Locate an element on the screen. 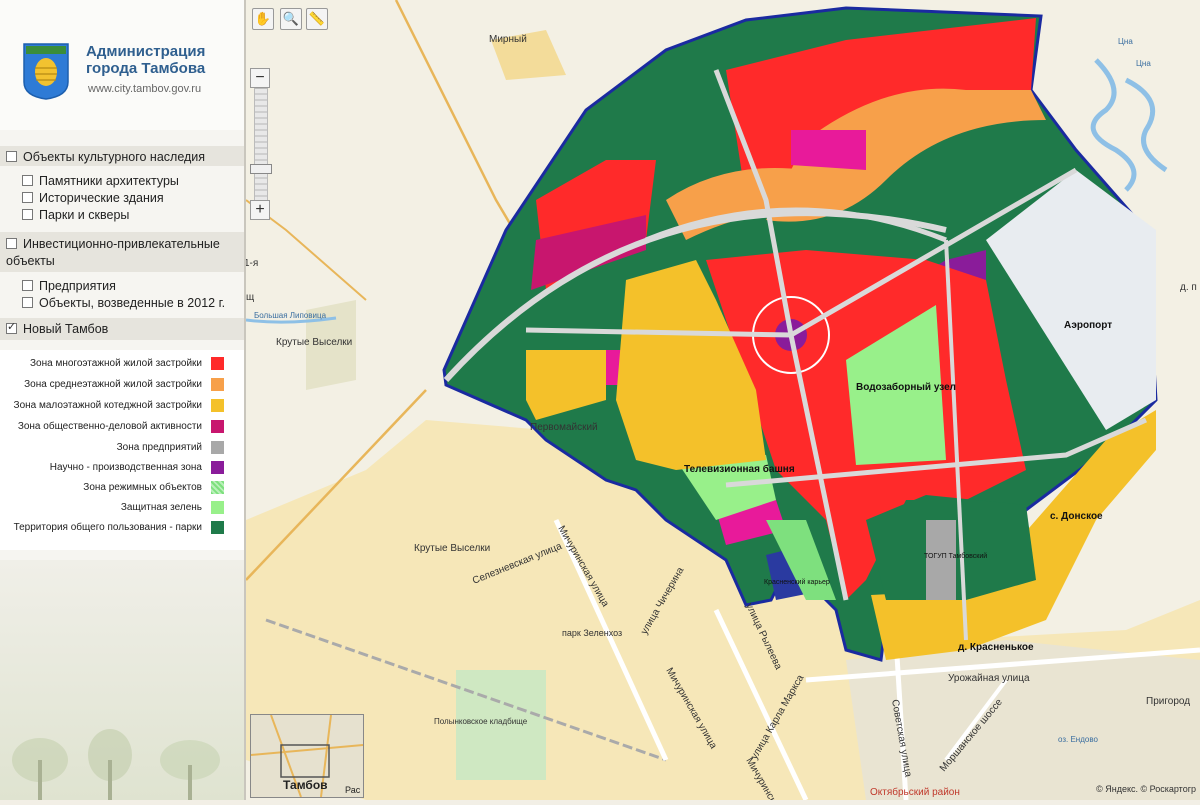  label-prigorodny: Пригород is located at coordinates (1168, 701).